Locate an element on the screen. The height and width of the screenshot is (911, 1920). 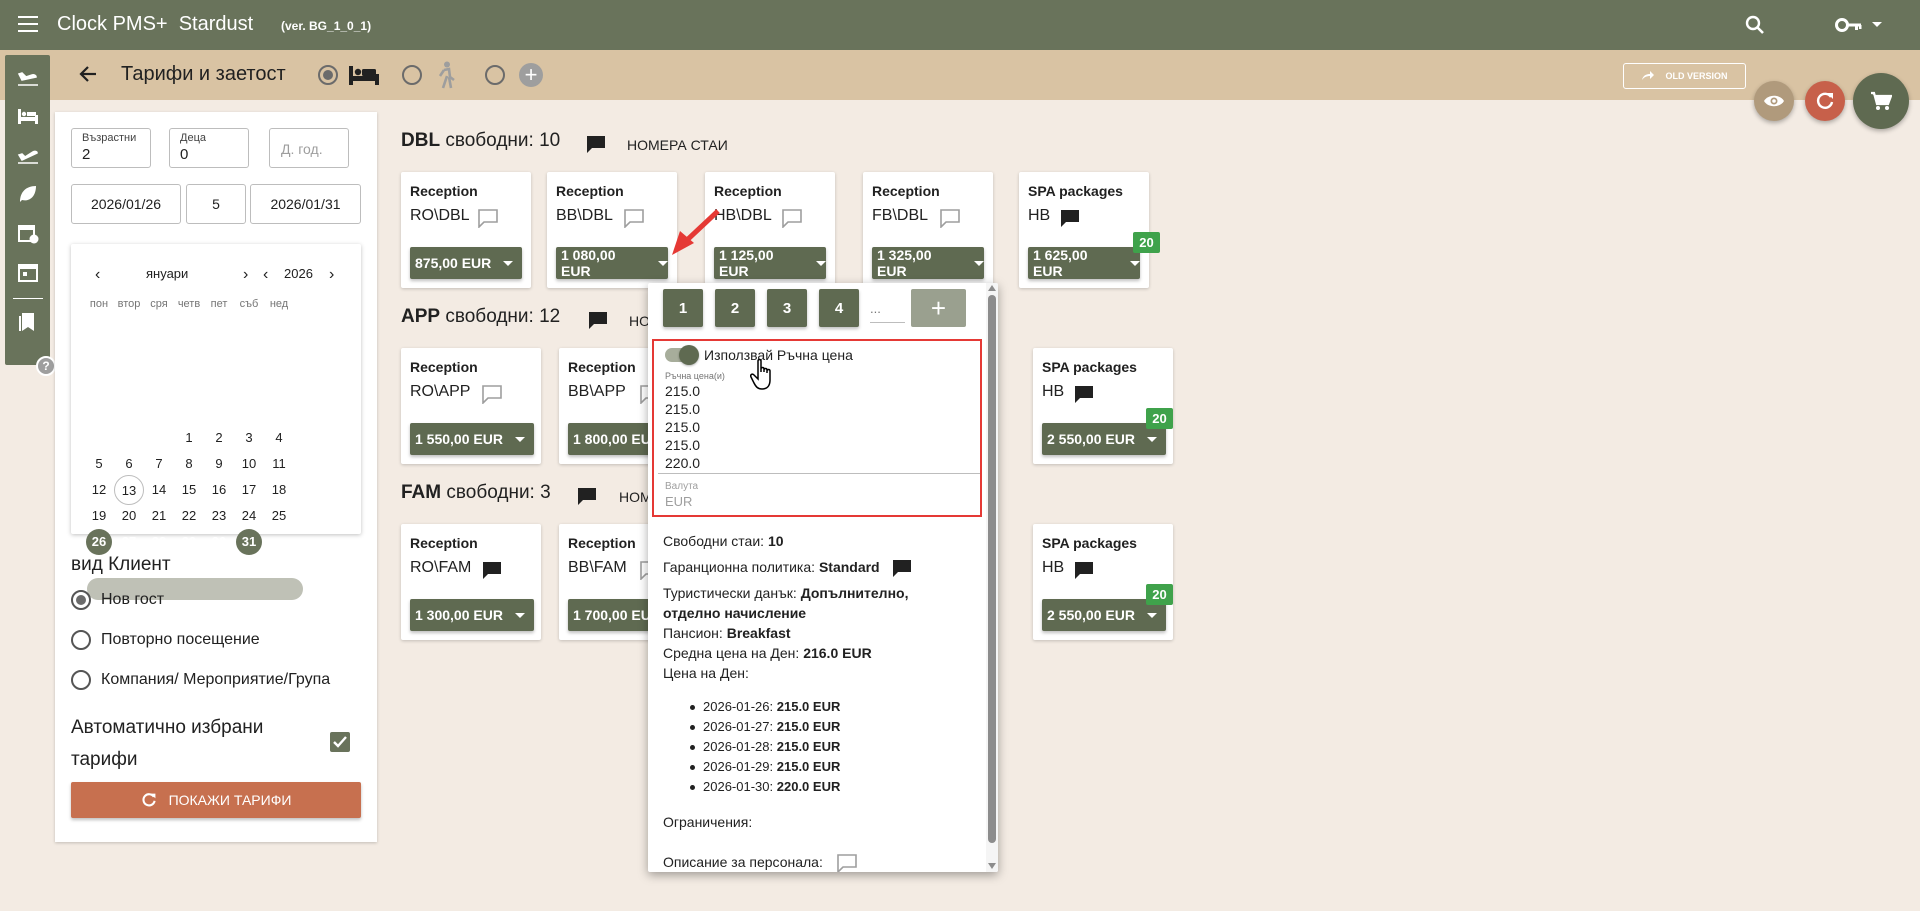
date-to-value: 2026/01/31 is located at coordinates (305, 204).